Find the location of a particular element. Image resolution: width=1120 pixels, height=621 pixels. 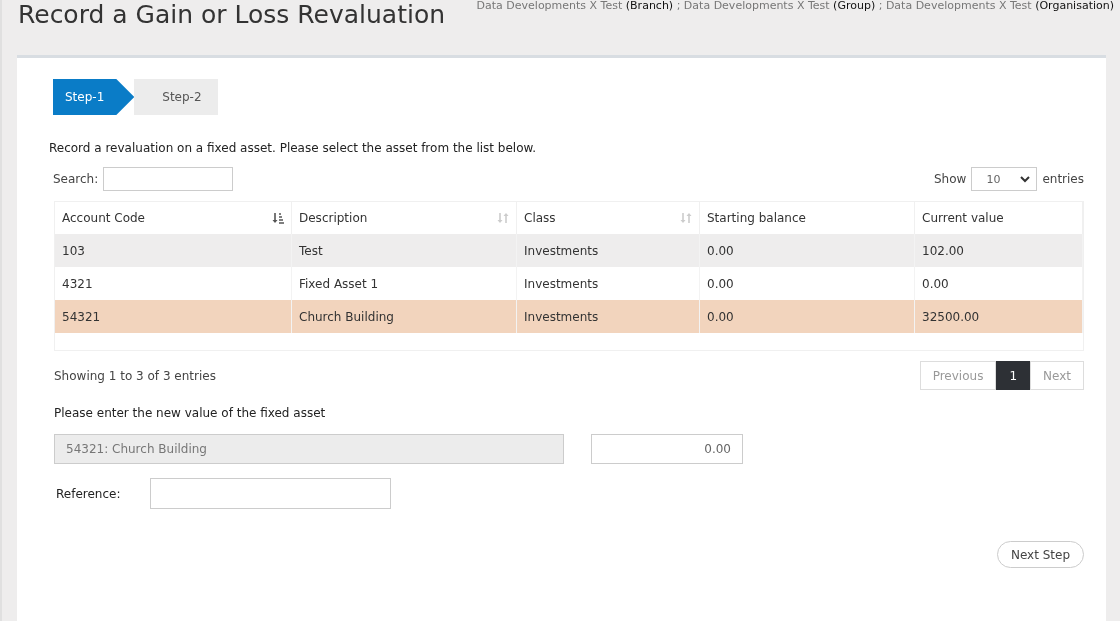

reference-label: Reference: is located at coordinates (88, 493).